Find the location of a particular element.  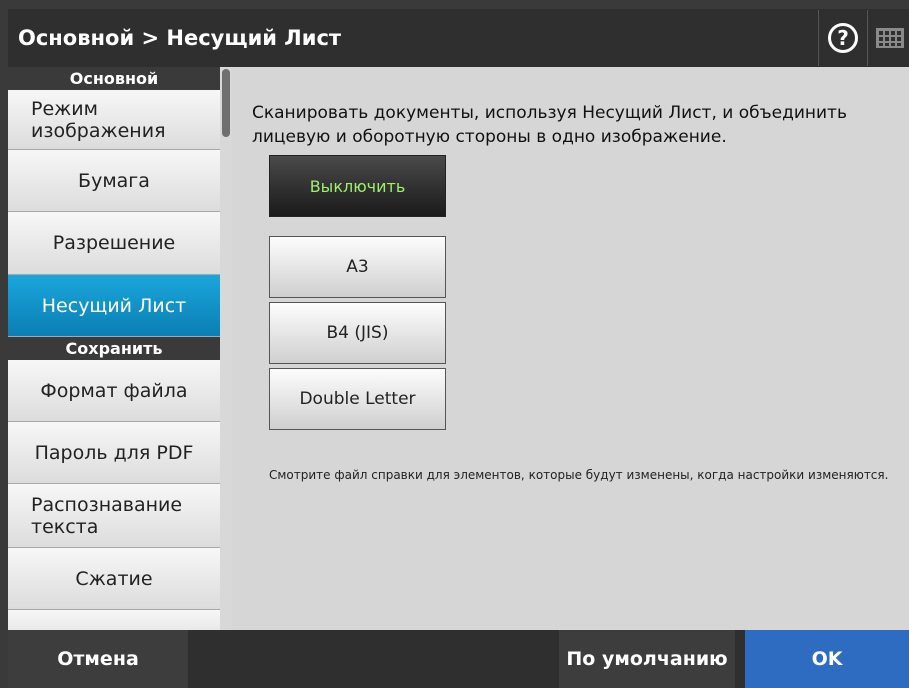

sidebar-item-label: Формат файла is located at coordinates (114, 390).